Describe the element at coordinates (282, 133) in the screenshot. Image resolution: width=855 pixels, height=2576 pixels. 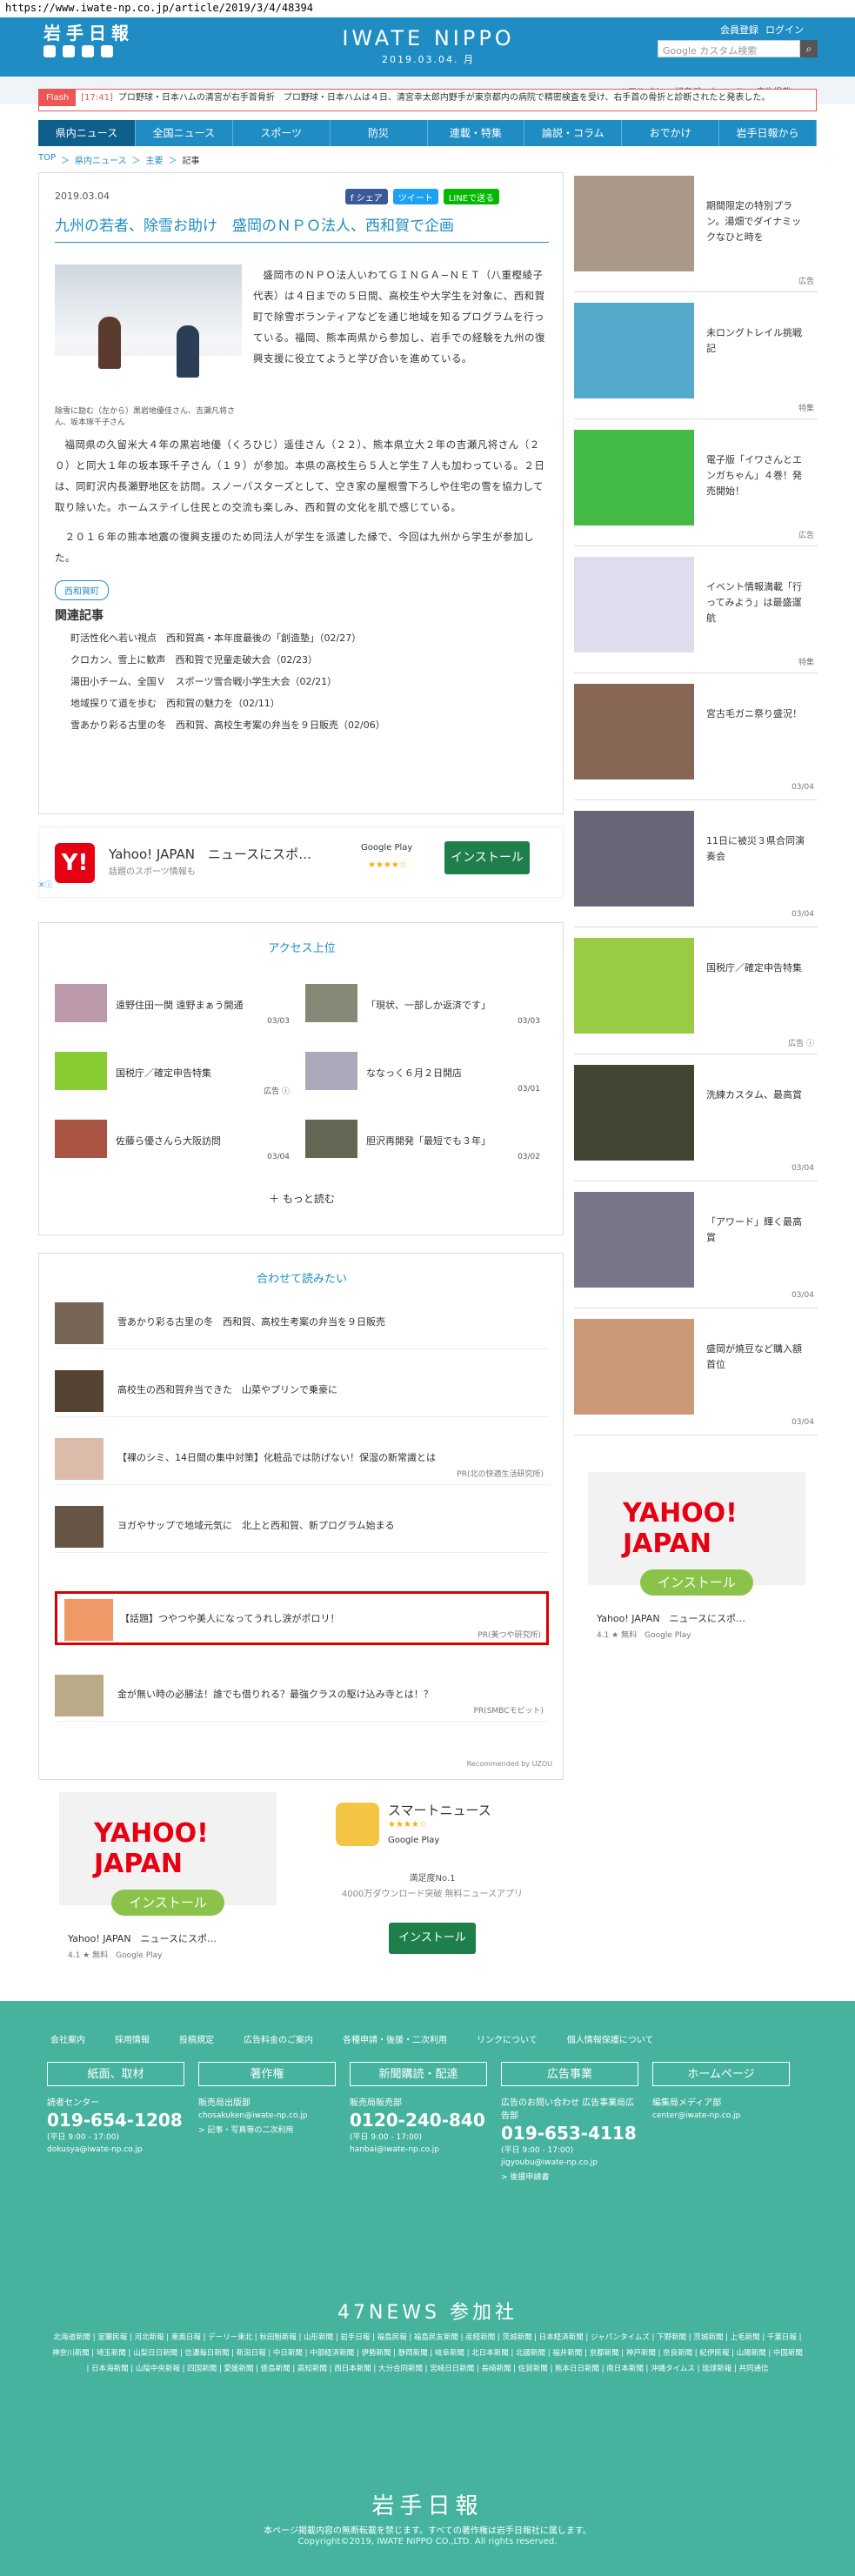
I see `nav-sports: スポーツ` at that location.